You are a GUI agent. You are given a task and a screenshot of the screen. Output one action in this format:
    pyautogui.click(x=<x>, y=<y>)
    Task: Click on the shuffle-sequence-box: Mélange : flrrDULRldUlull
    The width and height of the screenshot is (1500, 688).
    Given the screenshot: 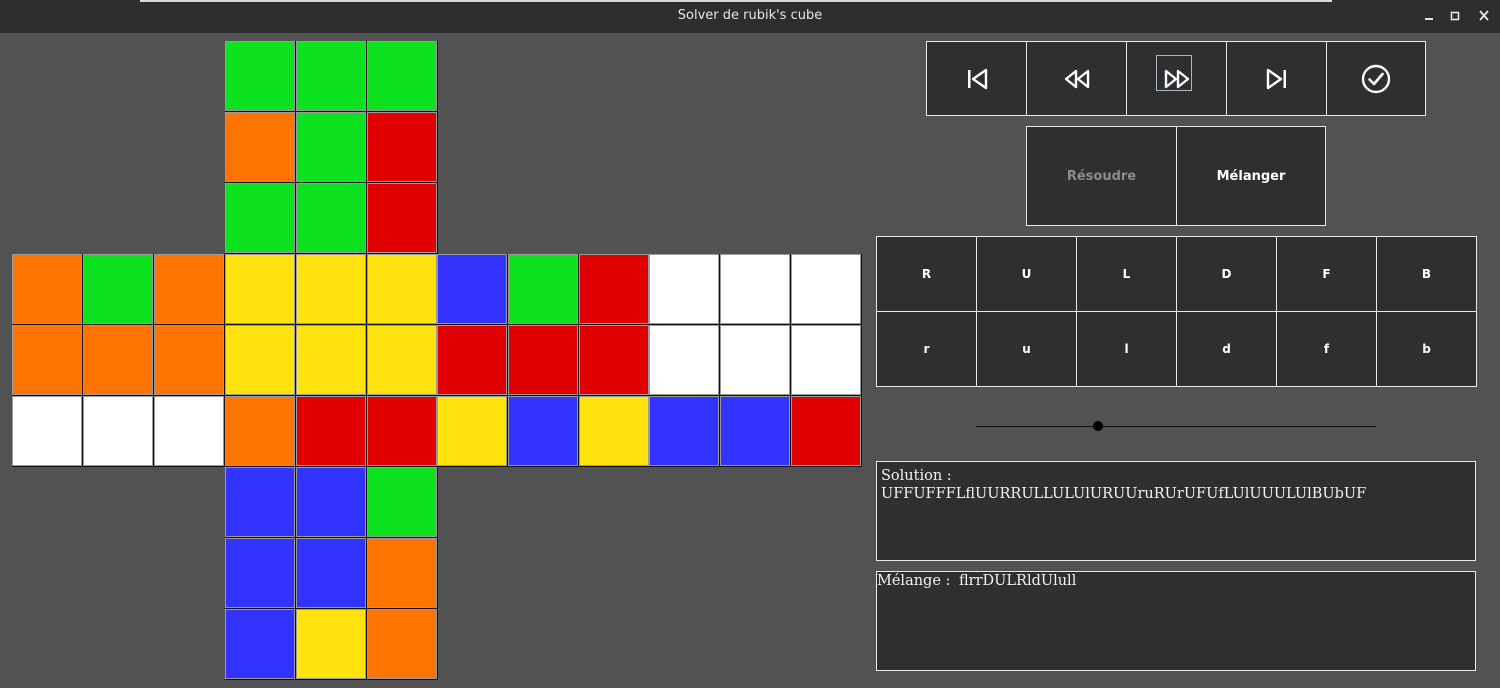 What is the action you would take?
    pyautogui.click(x=1176, y=621)
    